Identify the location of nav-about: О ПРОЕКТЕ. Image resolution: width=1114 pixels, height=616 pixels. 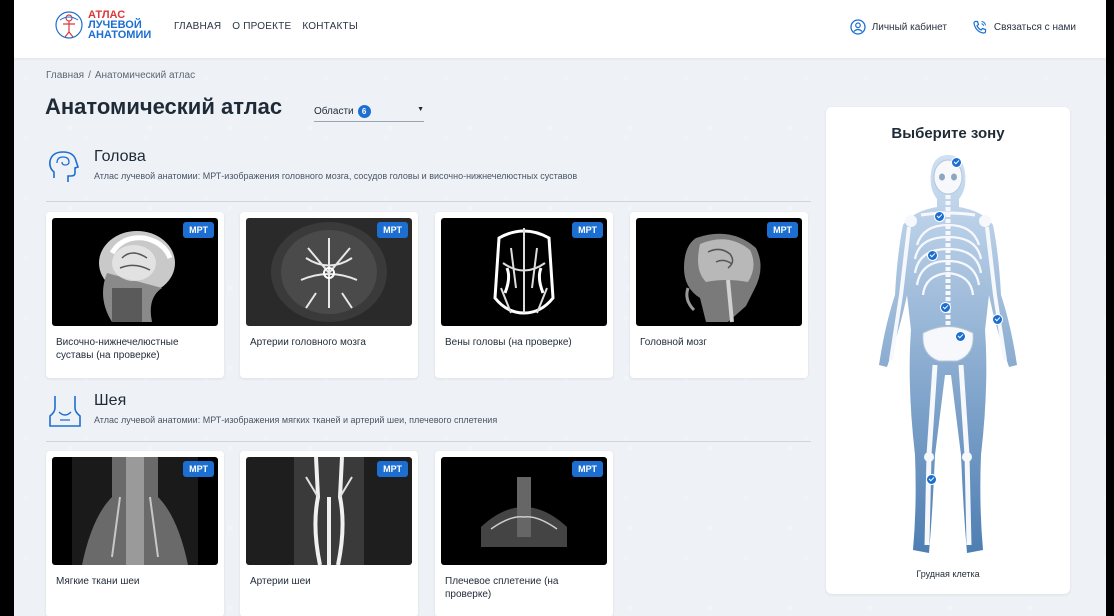
(261, 26).